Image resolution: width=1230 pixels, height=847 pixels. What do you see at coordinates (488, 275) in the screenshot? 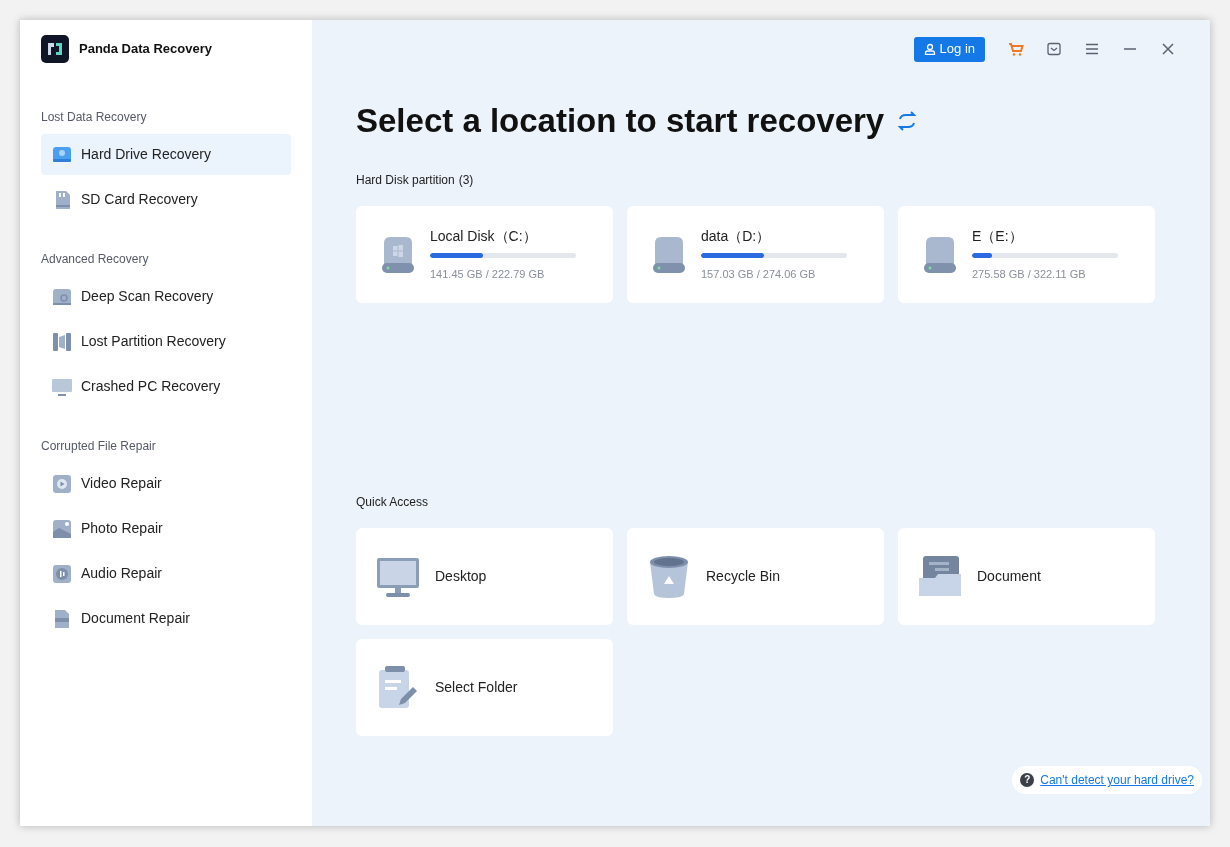
I see `partition-usage: 141.45 GB / 222.79 GB` at bounding box center [488, 275].